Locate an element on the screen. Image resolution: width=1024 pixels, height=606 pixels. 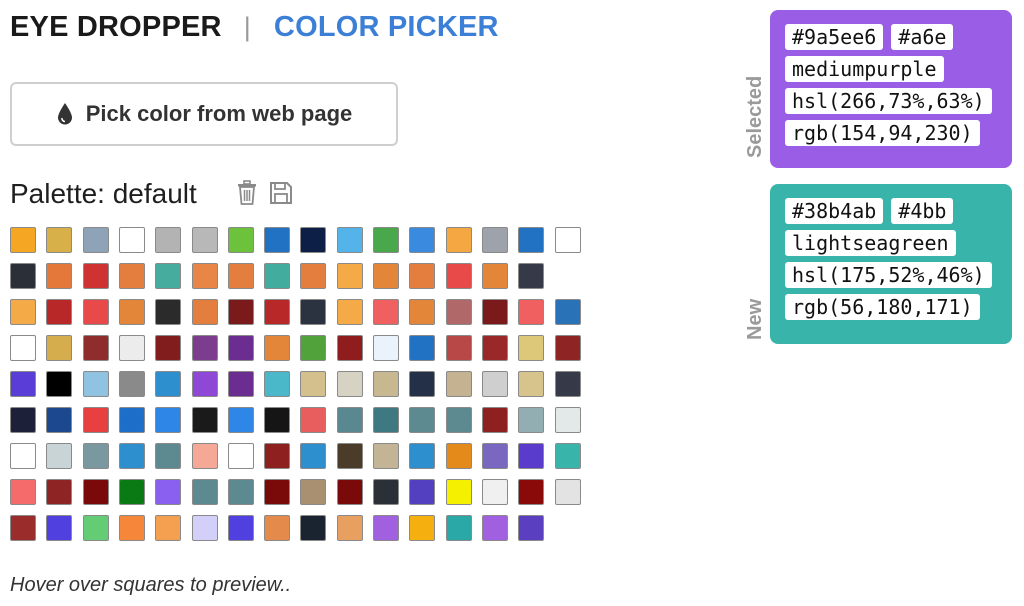
selected-name: mediumpurple is located at coordinates (864, 69).